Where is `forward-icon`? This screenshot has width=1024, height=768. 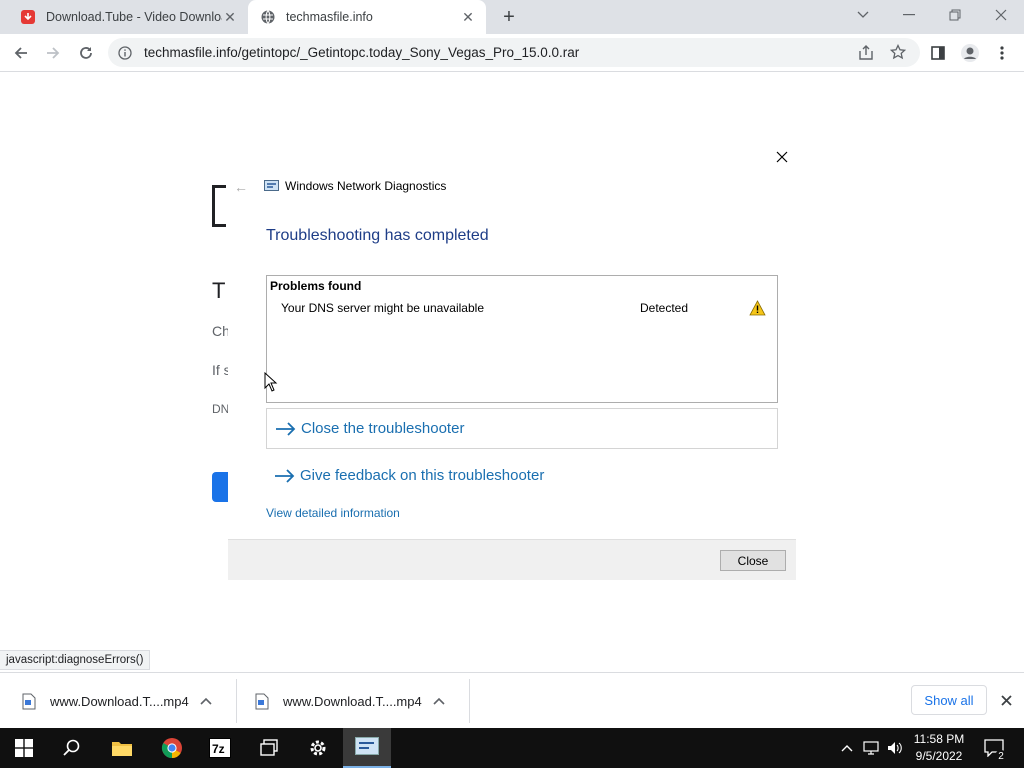
forward-icon is located at coordinates (53, 53).